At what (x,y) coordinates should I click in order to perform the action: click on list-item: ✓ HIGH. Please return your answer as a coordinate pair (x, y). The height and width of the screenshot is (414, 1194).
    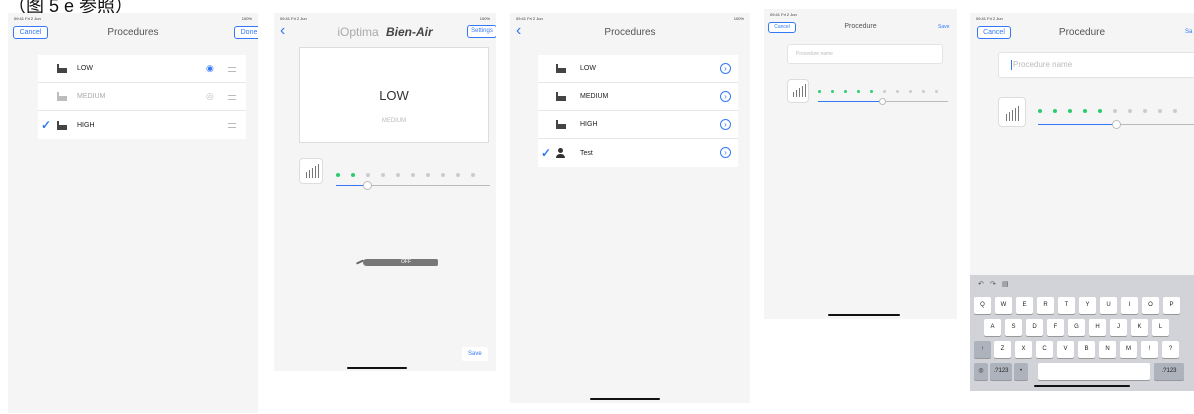
    Looking at the image, I should click on (142, 125).